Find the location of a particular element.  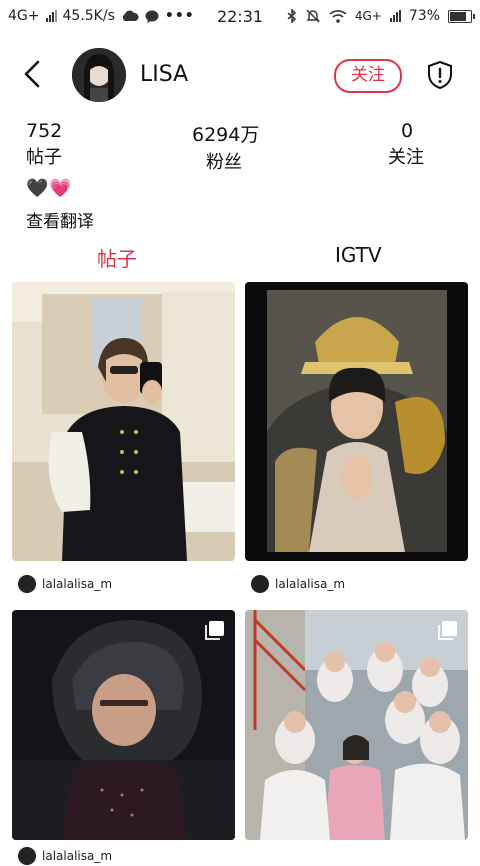

stat-posts: 752 帖子 is located at coordinates (44, 144).